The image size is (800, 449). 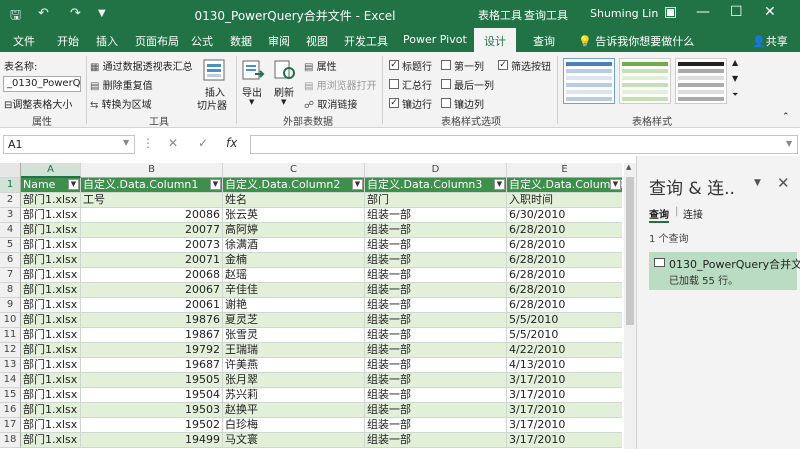 I want to click on tab-formulas: 公式, so click(x=202, y=41).